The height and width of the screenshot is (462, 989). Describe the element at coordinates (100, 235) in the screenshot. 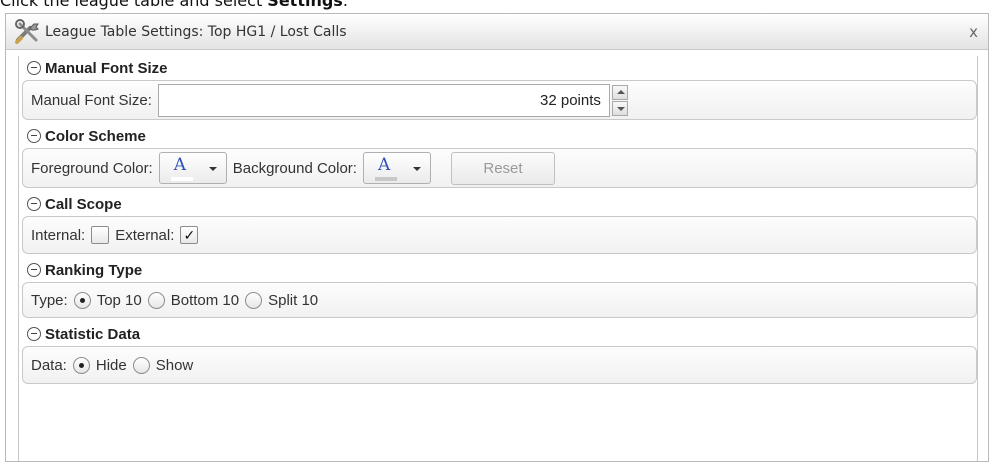

I see `internal-checkbox` at that location.